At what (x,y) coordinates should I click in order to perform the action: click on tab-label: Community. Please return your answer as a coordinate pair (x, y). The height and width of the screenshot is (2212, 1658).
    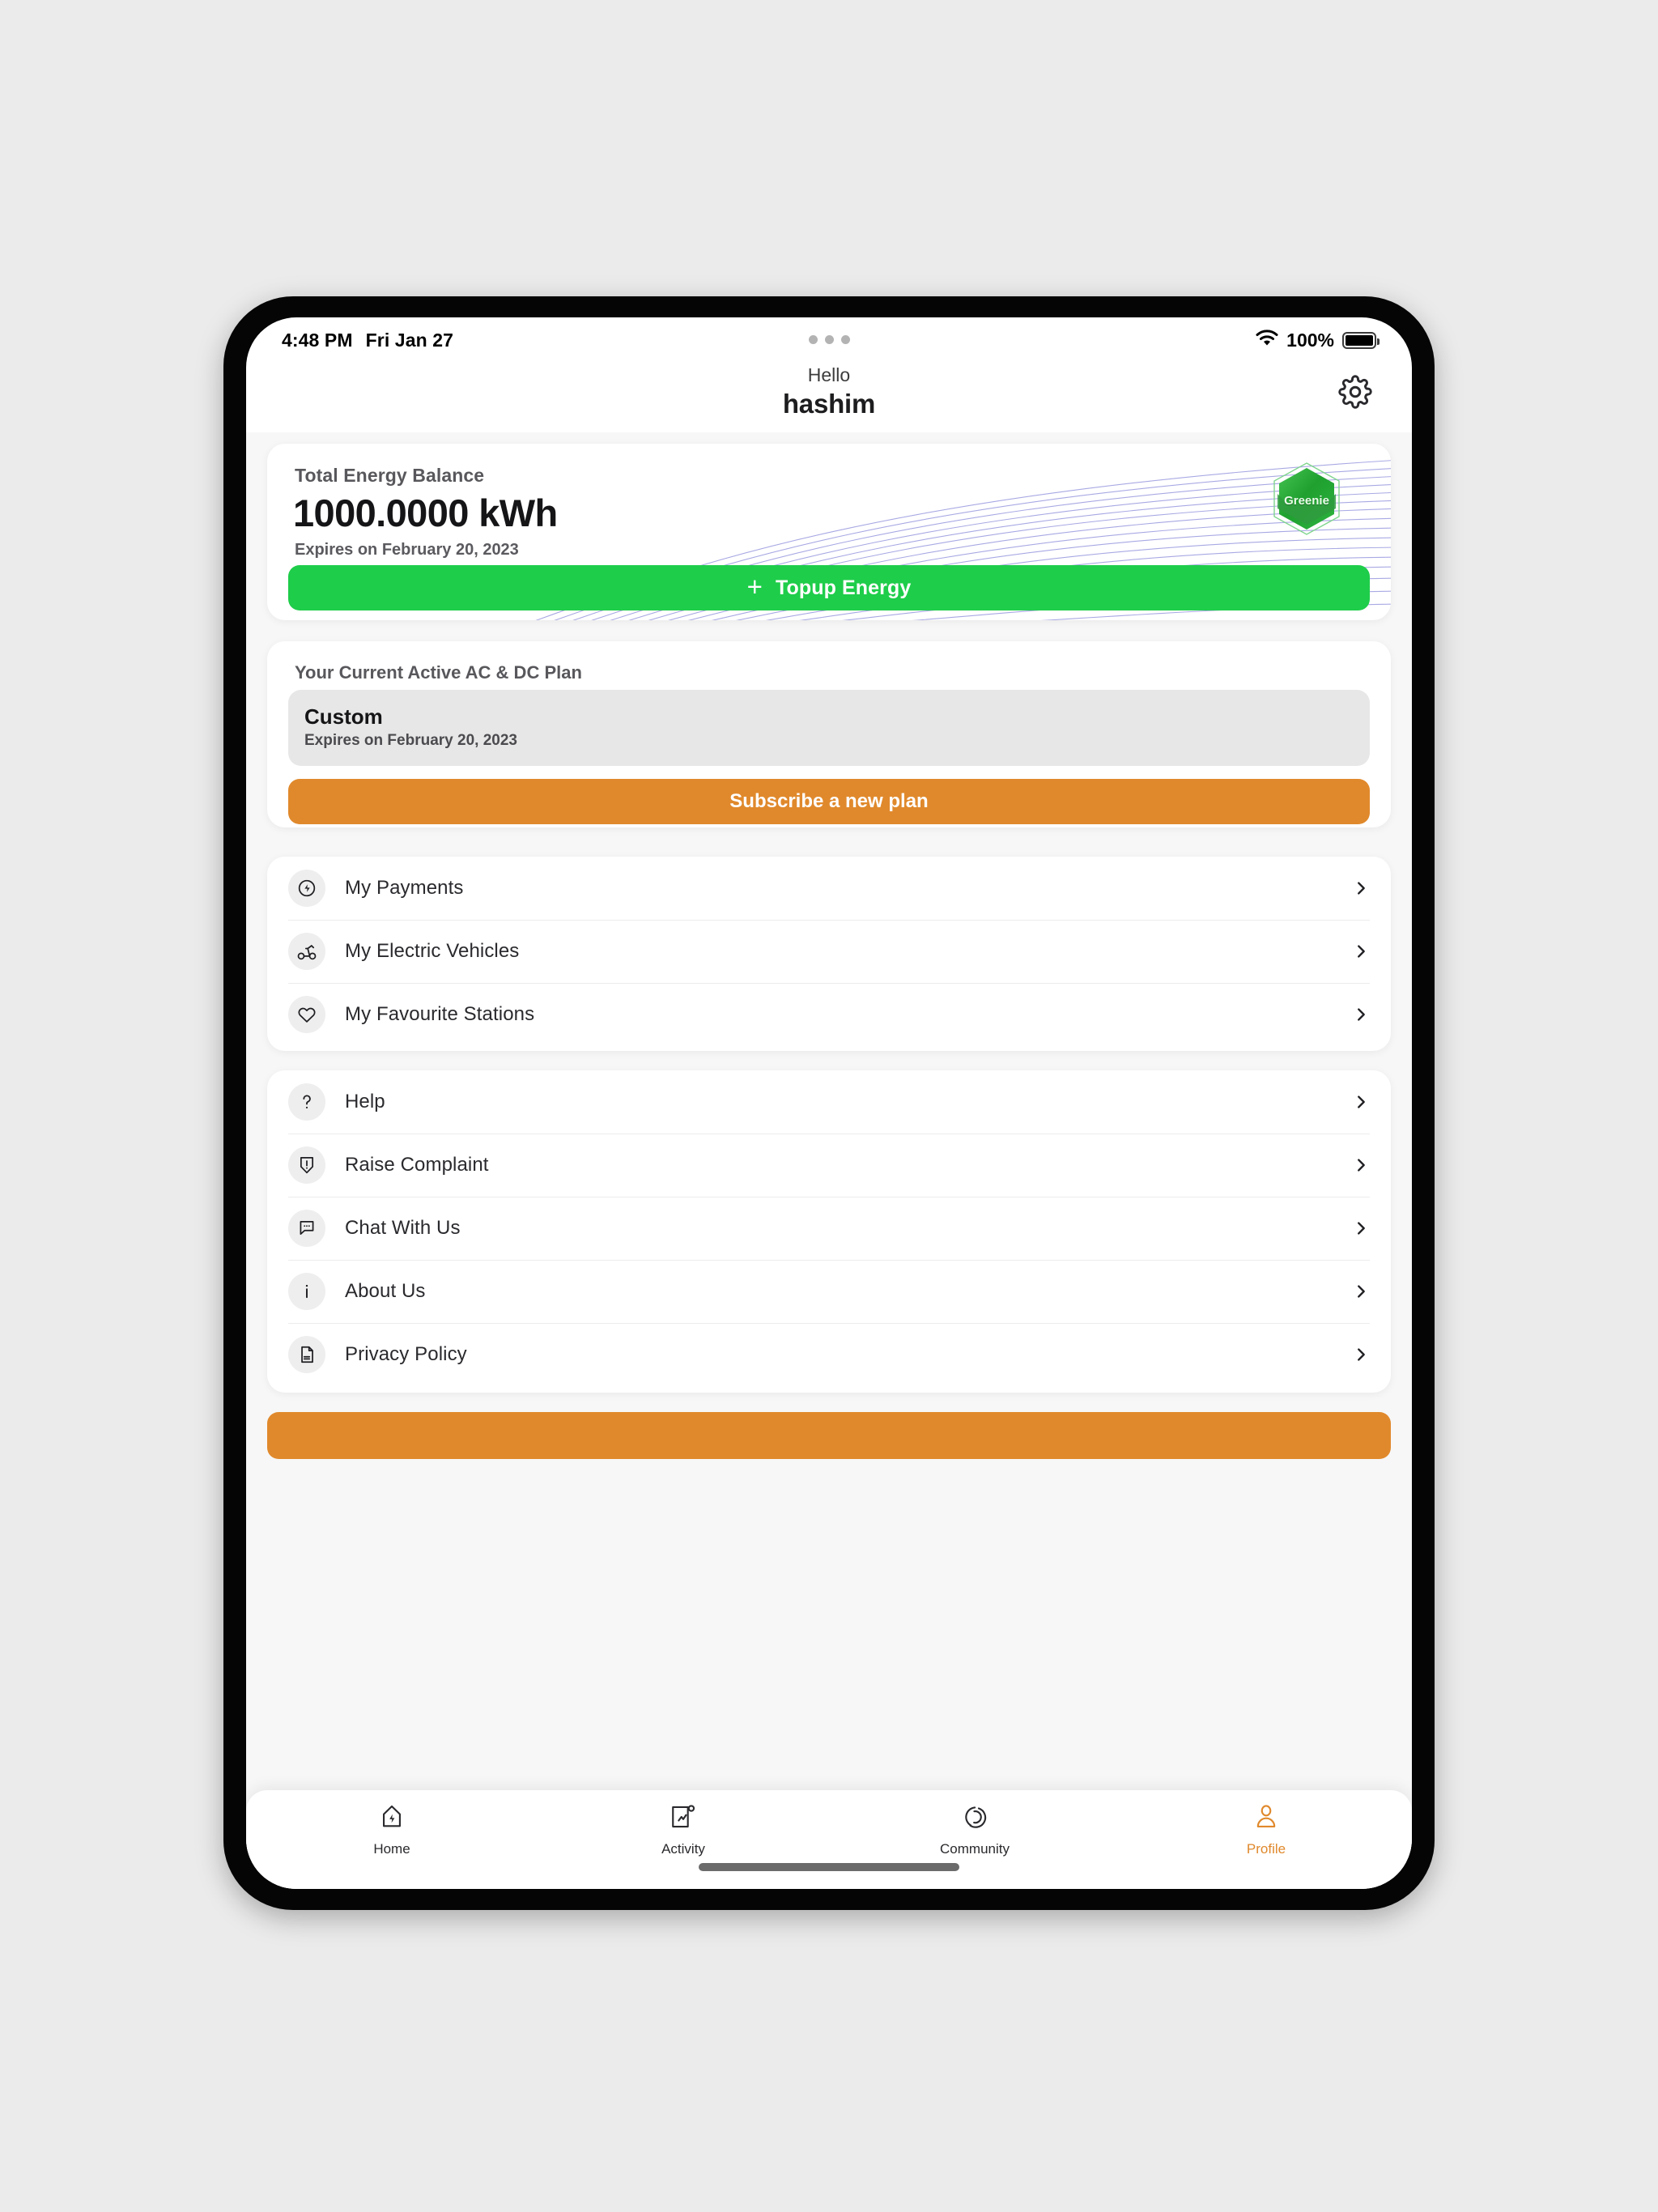
    Looking at the image, I should click on (975, 1849).